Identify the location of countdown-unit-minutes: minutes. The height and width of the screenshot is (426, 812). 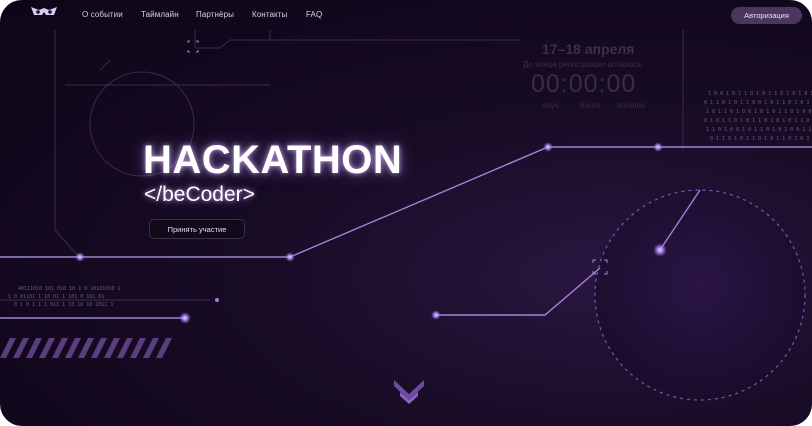
(631, 105).